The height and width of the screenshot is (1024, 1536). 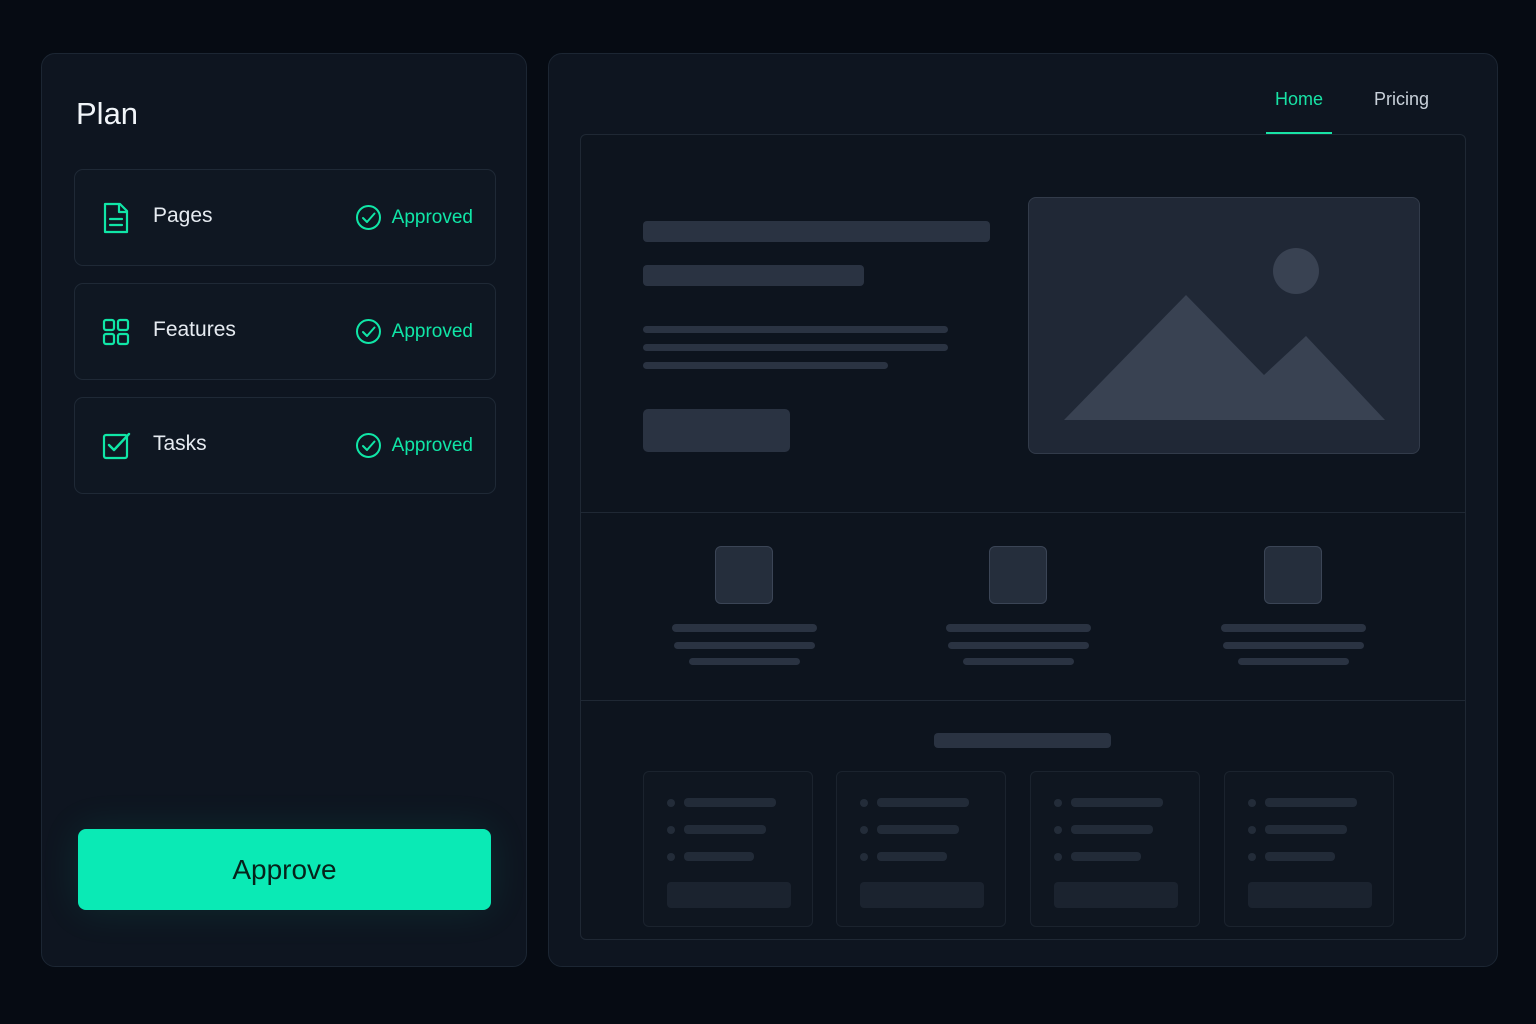 What do you see at coordinates (1022, 740) in the screenshot?
I see `section-heading-placeholder` at bounding box center [1022, 740].